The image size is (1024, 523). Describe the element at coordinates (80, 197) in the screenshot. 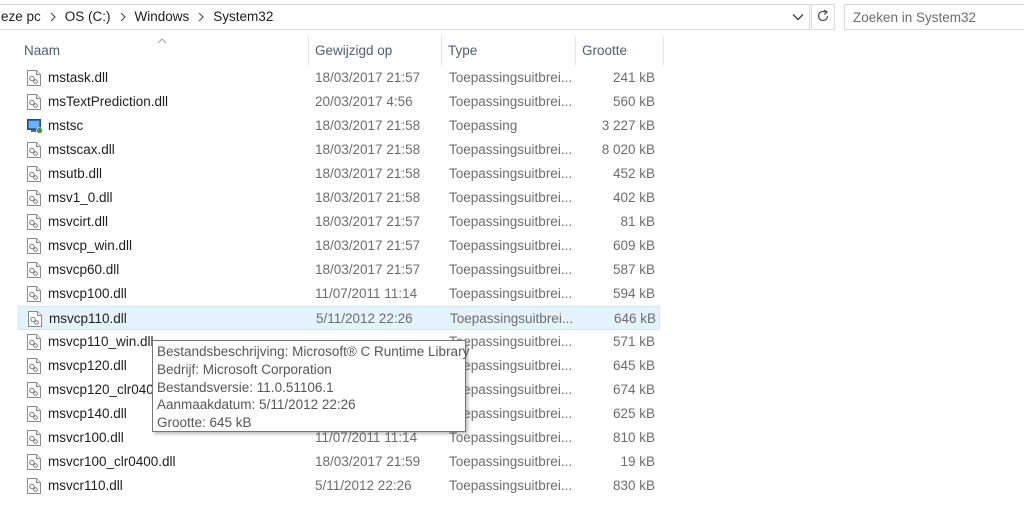

I see `file-name: msv1_0.dll` at that location.